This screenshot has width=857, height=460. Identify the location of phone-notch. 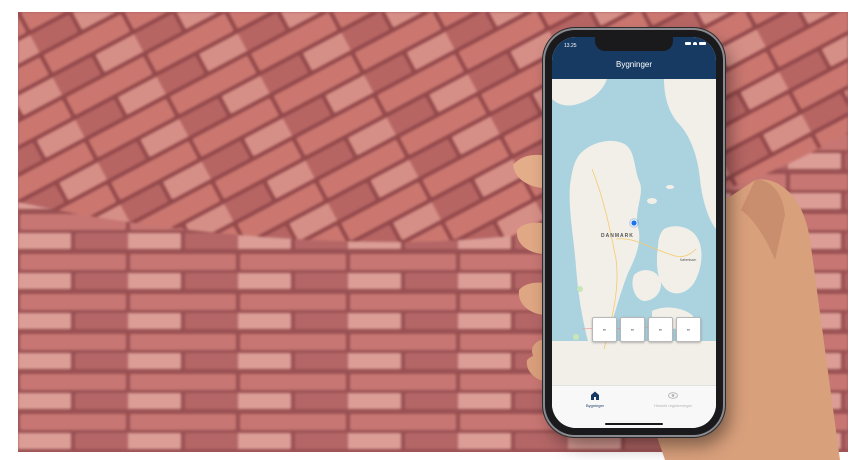
(634, 44).